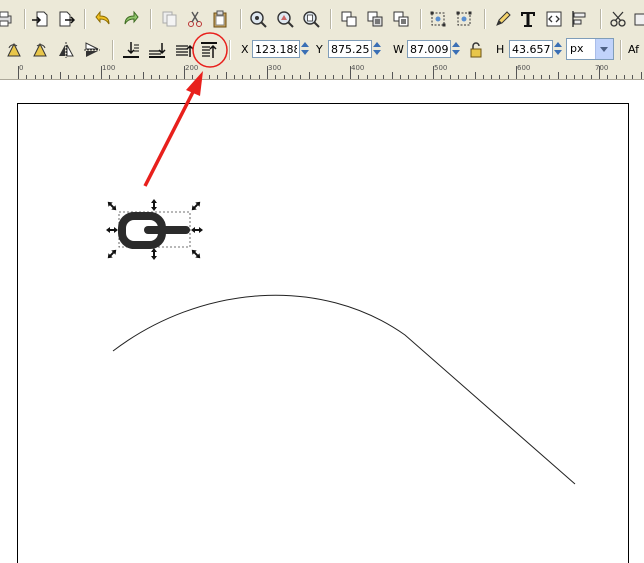  I want to click on w-input, so click(429, 49).